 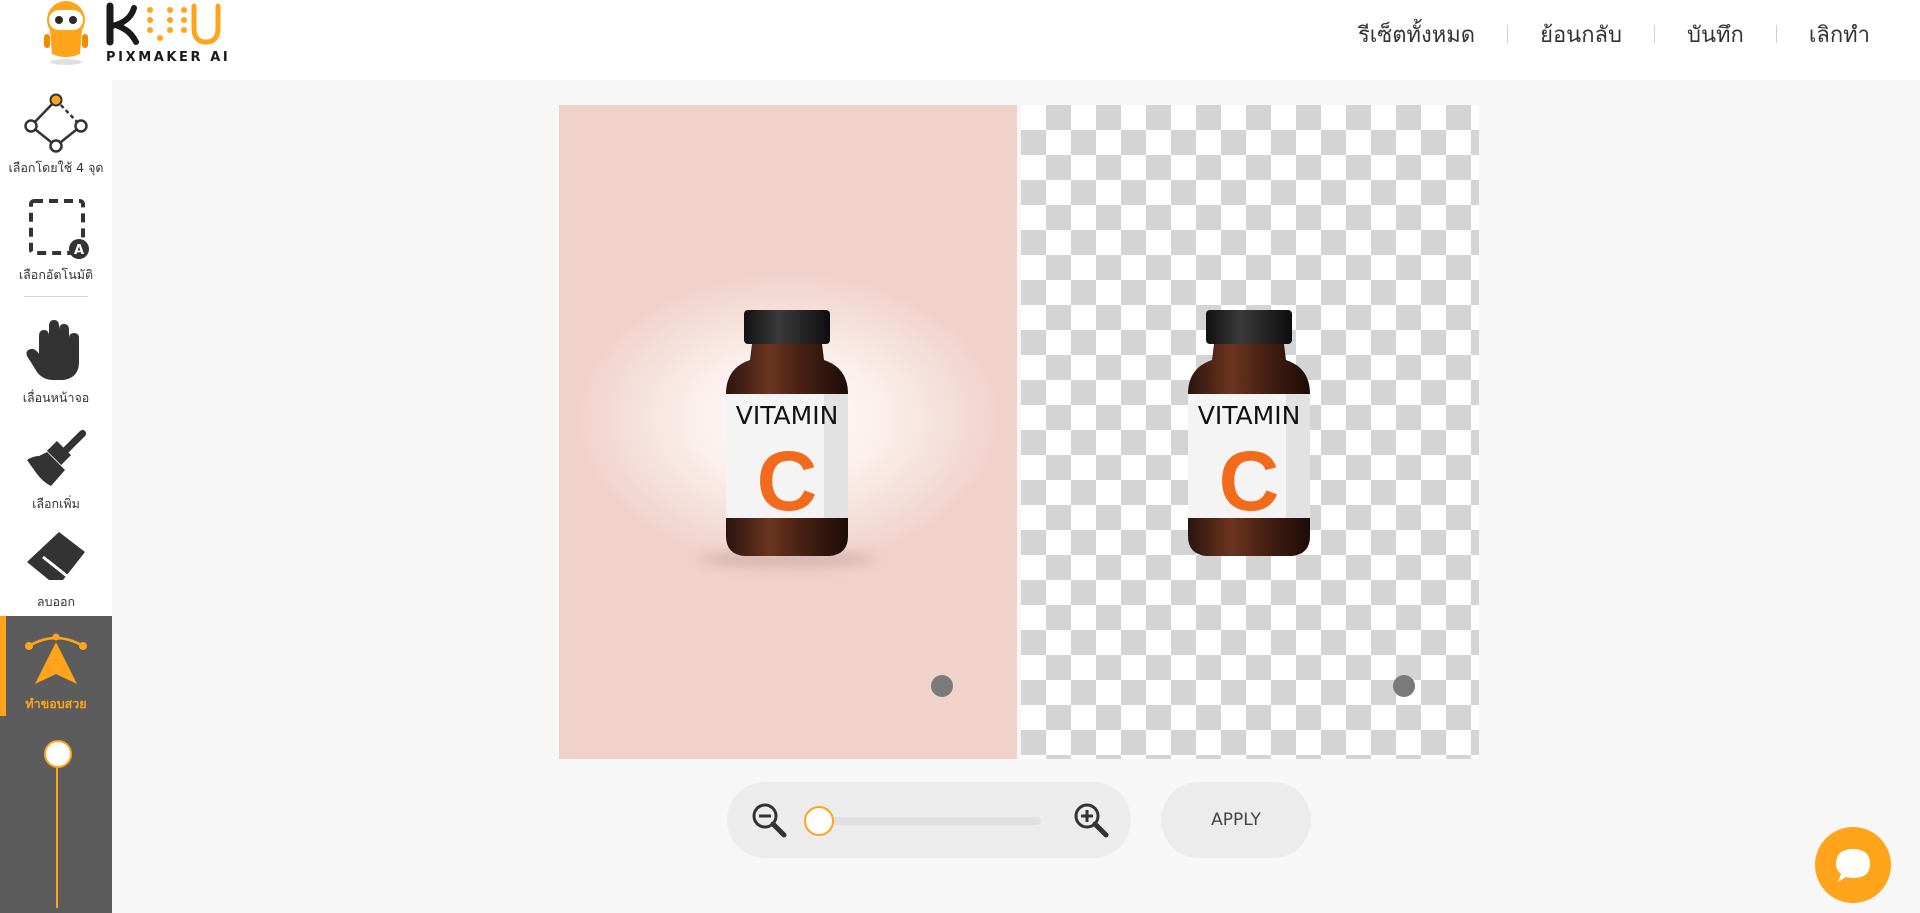 What do you see at coordinates (1091, 820) in the screenshot?
I see `zoom-in-icon` at bounding box center [1091, 820].